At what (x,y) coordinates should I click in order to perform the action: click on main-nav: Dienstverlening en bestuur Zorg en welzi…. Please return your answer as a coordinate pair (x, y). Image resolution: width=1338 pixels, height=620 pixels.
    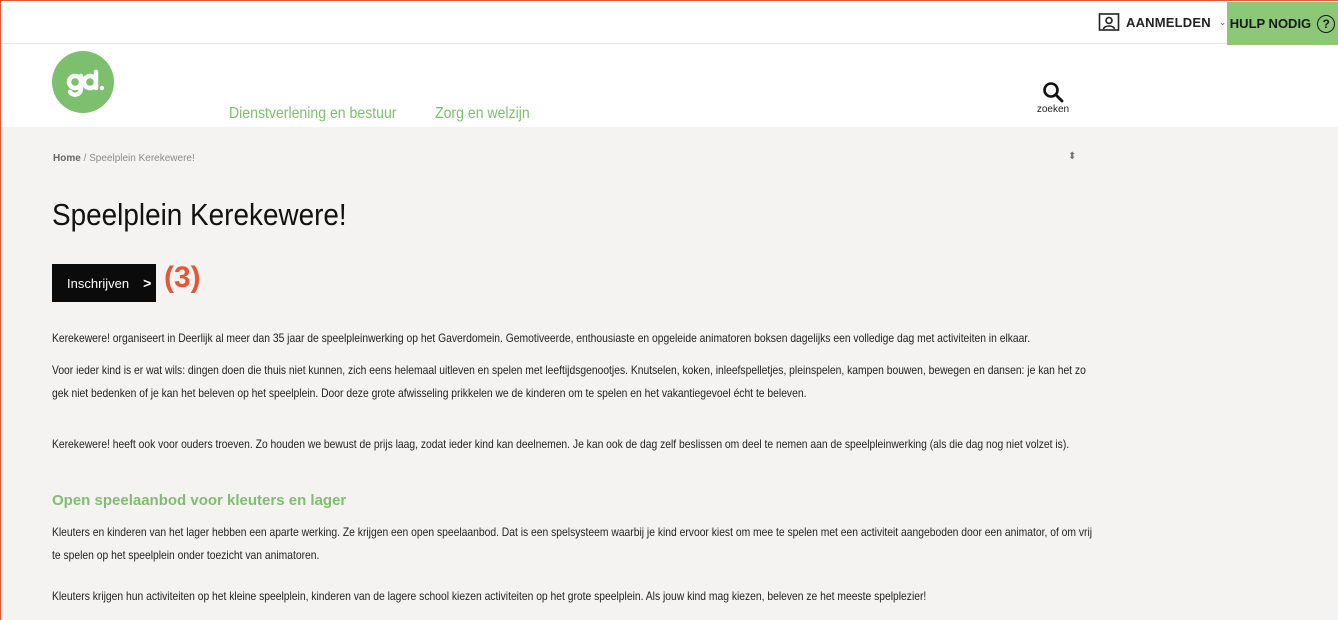
    Looking at the image, I should click on (386, 114).